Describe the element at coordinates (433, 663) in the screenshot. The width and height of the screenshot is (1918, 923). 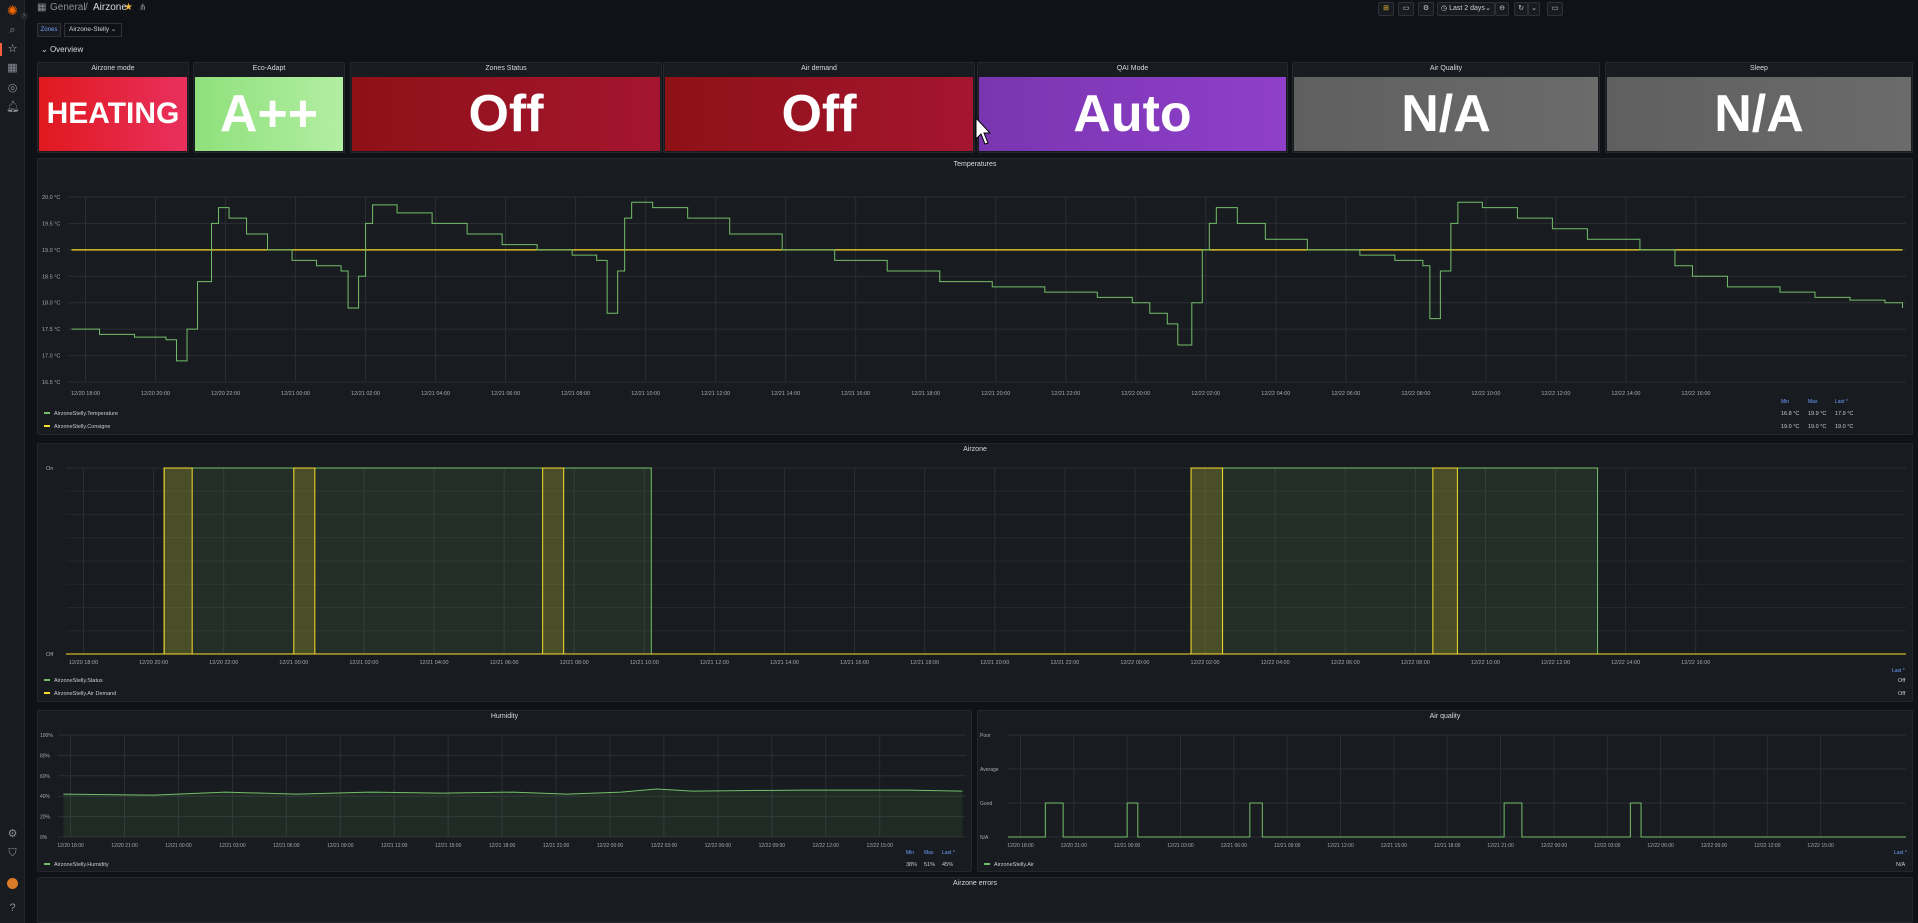
I see `x-tick-label: 12/21 04:00` at that location.